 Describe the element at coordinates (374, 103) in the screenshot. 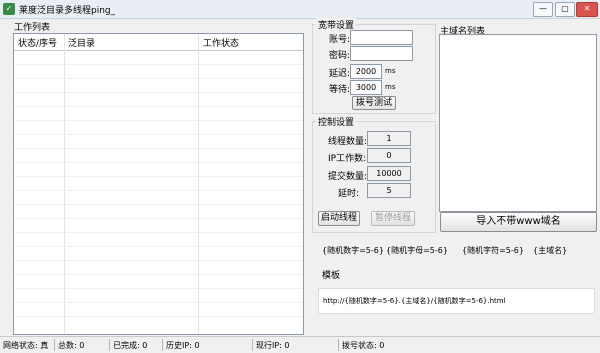

I see `dial-test-button: 拨号测试` at that location.